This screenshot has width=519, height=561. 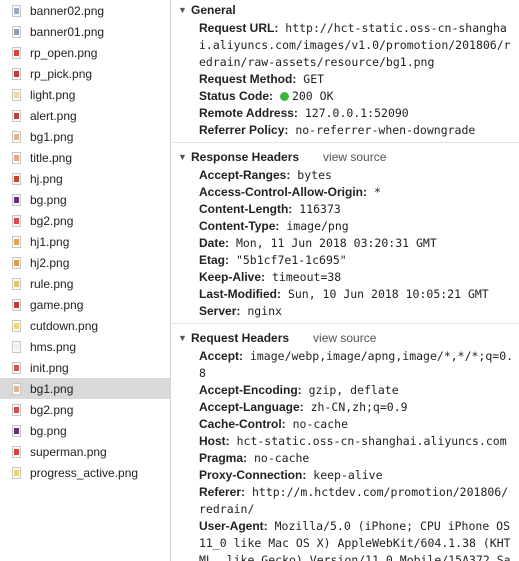 What do you see at coordinates (245, 175) in the screenshot?
I see `header-key: Accept-Ranges:` at bounding box center [245, 175].